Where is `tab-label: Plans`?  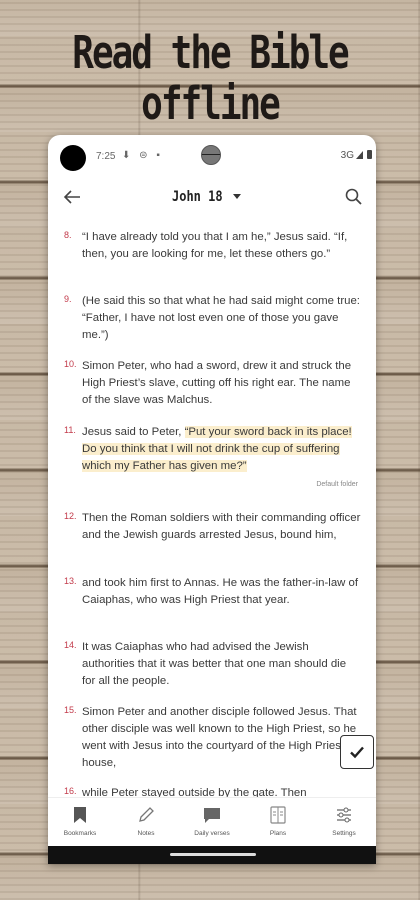
tab-label: Plans is located at coordinates (278, 833).